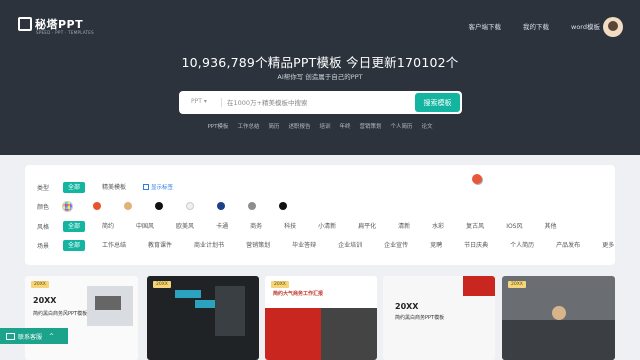 This screenshot has width=640, height=360. Describe the element at coordinates (273, 126) in the screenshot. I see `hotword: 简历` at that location.